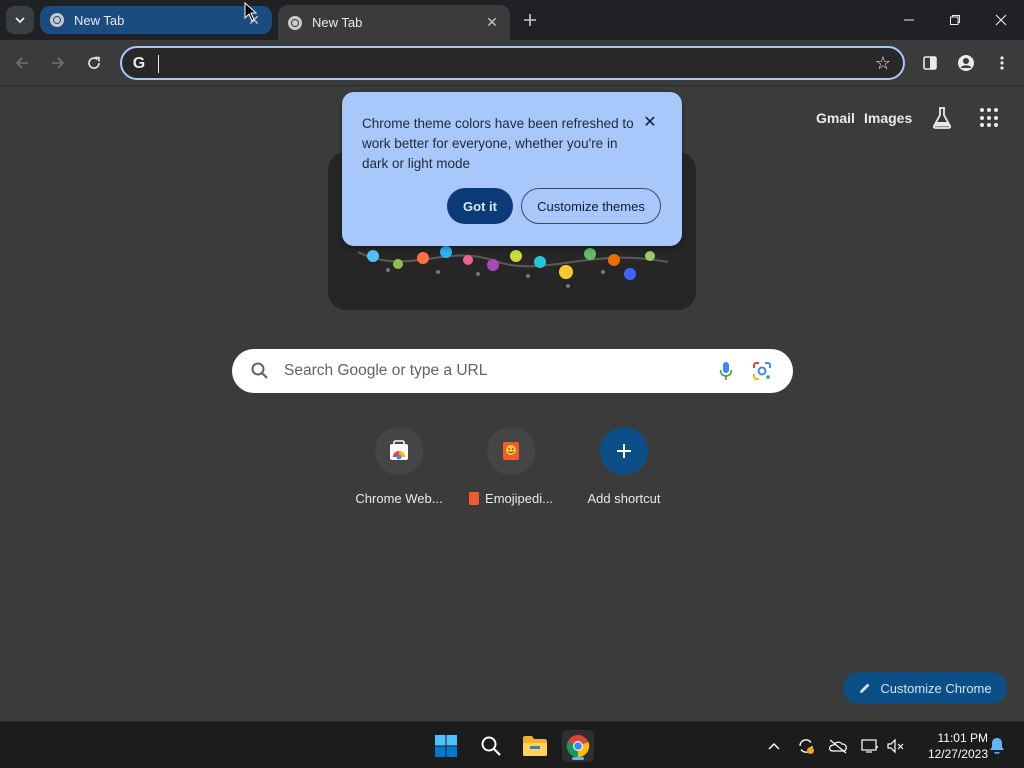 This screenshot has width=1024, height=768. What do you see at coordinates (386, 370) in the screenshot?
I see `search-placeholder: Search Google or type a URL` at bounding box center [386, 370].